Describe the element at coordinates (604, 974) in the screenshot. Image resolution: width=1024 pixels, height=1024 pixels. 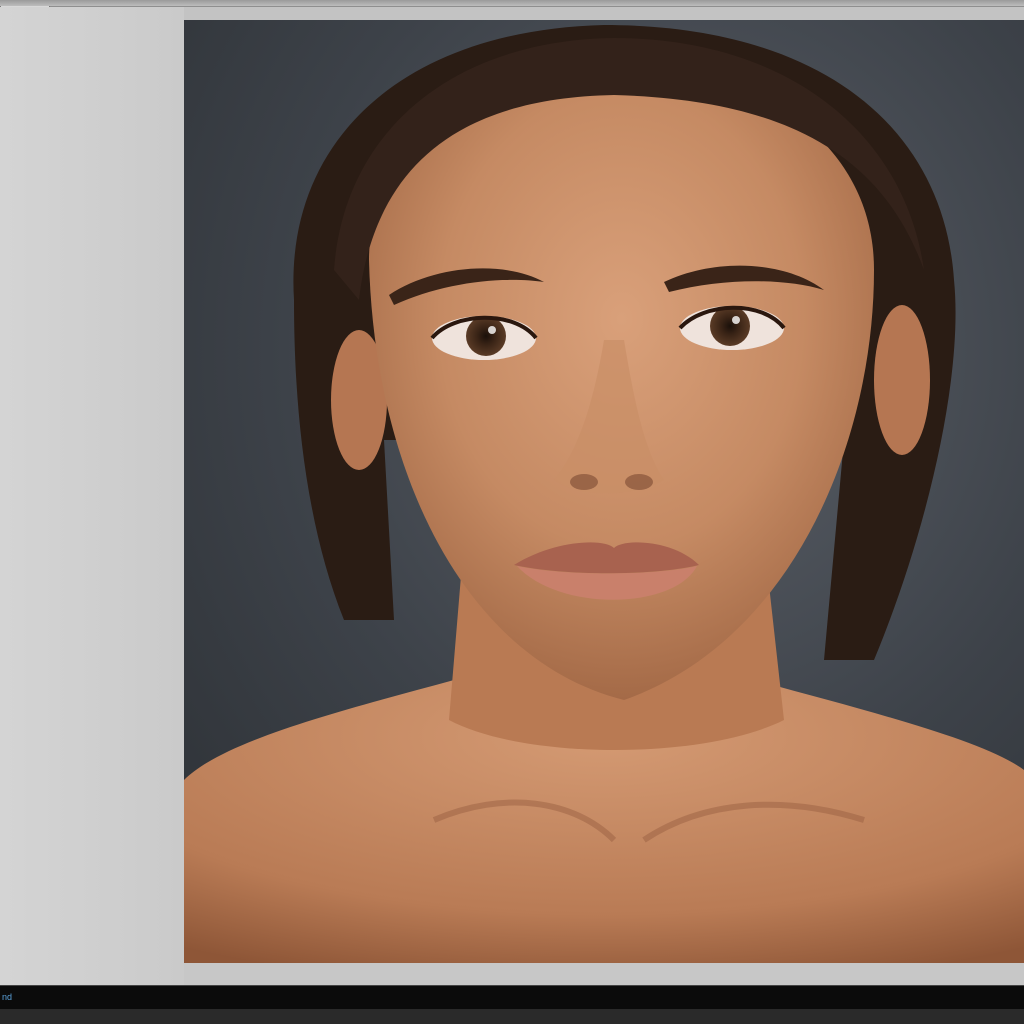
I see `canvas-bottom-margin` at that location.